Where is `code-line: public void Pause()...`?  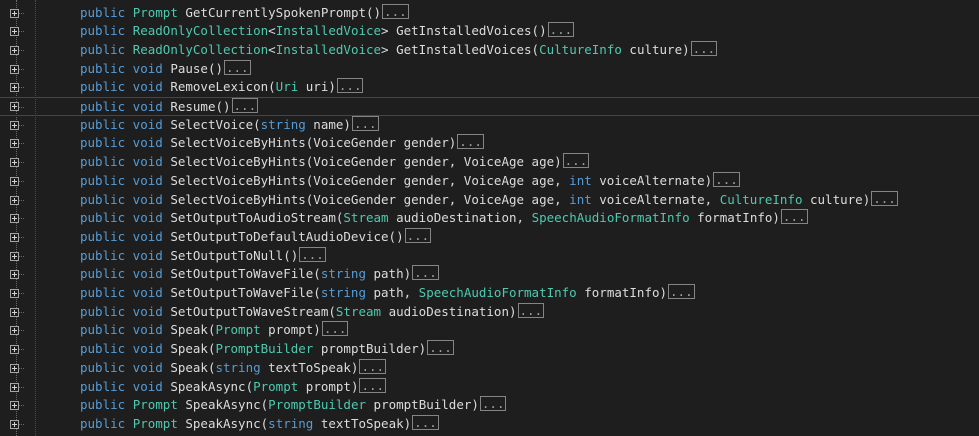
code-line: public void Pause()... is located at coordinates (489, 69).